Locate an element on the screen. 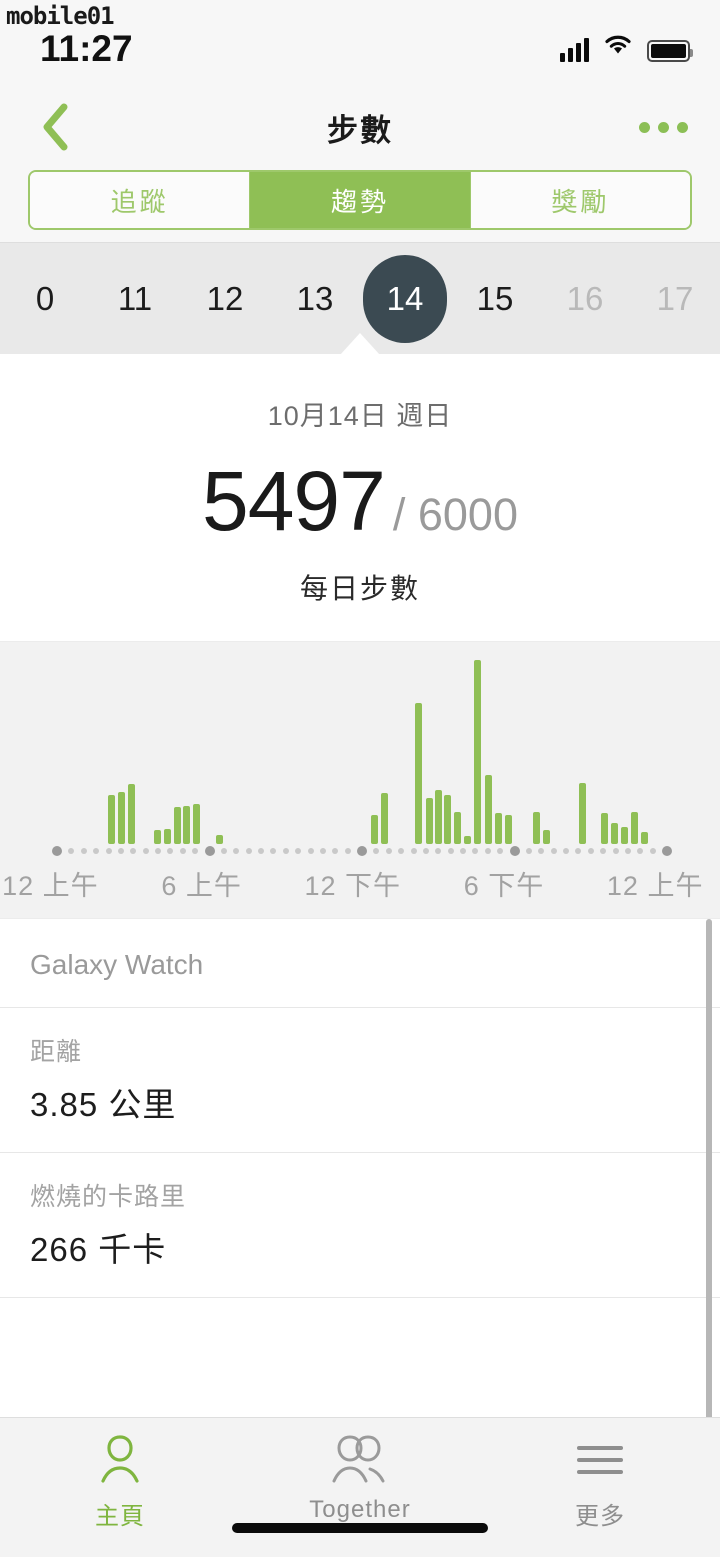  segmented-control: 追蹤 趨勢 獎勵 is located at coordinates (360, 200).